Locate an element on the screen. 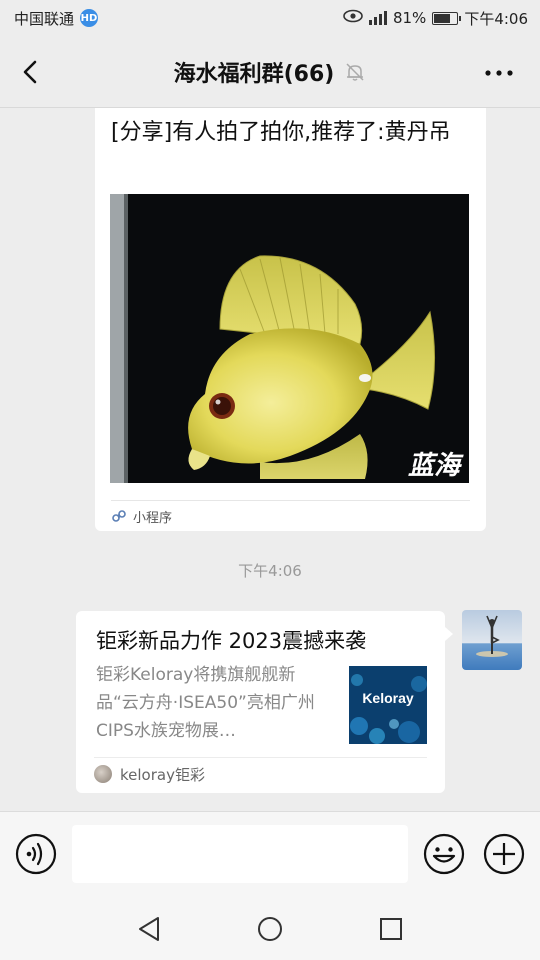  clock: 下午4:06 is located at coordinates (496, 18).